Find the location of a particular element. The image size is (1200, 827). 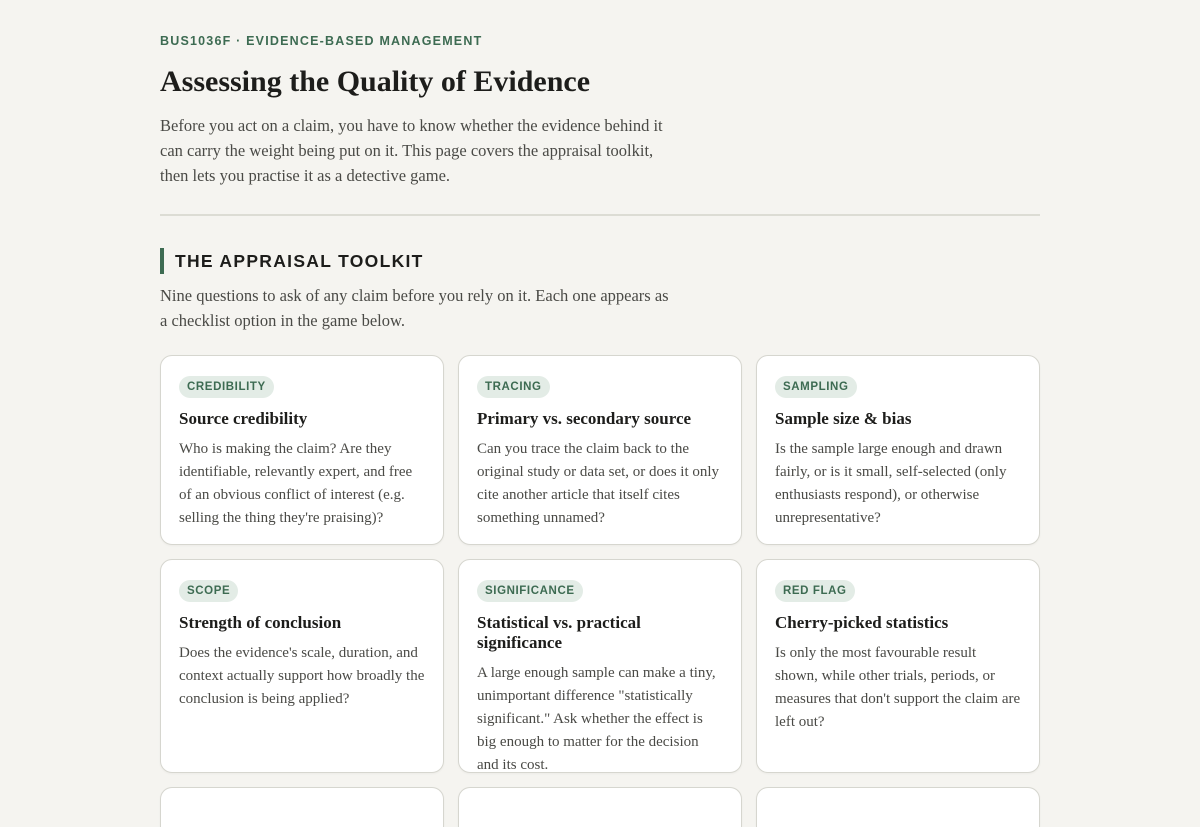

card-title: Cherry-picked statistics is located at coordinates (862, 622).